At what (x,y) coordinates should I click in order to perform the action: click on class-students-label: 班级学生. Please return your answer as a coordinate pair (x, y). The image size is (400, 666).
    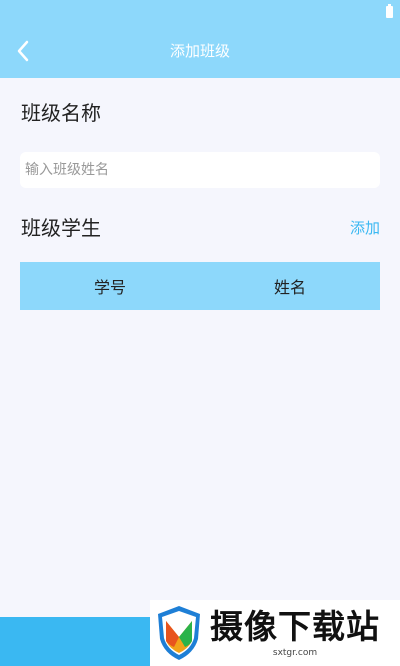
    Looking at the image, I should click on (61, 228).